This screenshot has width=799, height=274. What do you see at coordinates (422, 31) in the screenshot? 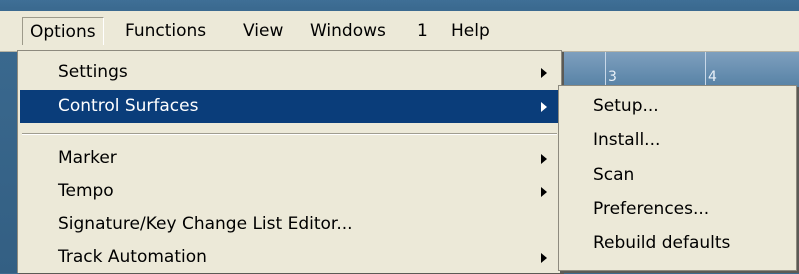
I see `menu-1: 1` at bounding box center [422, 31].